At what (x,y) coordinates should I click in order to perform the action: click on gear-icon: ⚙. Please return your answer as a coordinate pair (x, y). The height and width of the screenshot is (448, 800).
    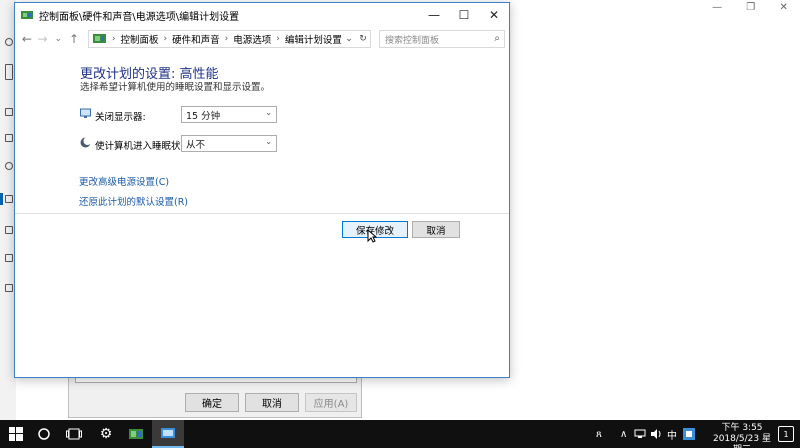
    Looking at the image, I should click on (106, 434).